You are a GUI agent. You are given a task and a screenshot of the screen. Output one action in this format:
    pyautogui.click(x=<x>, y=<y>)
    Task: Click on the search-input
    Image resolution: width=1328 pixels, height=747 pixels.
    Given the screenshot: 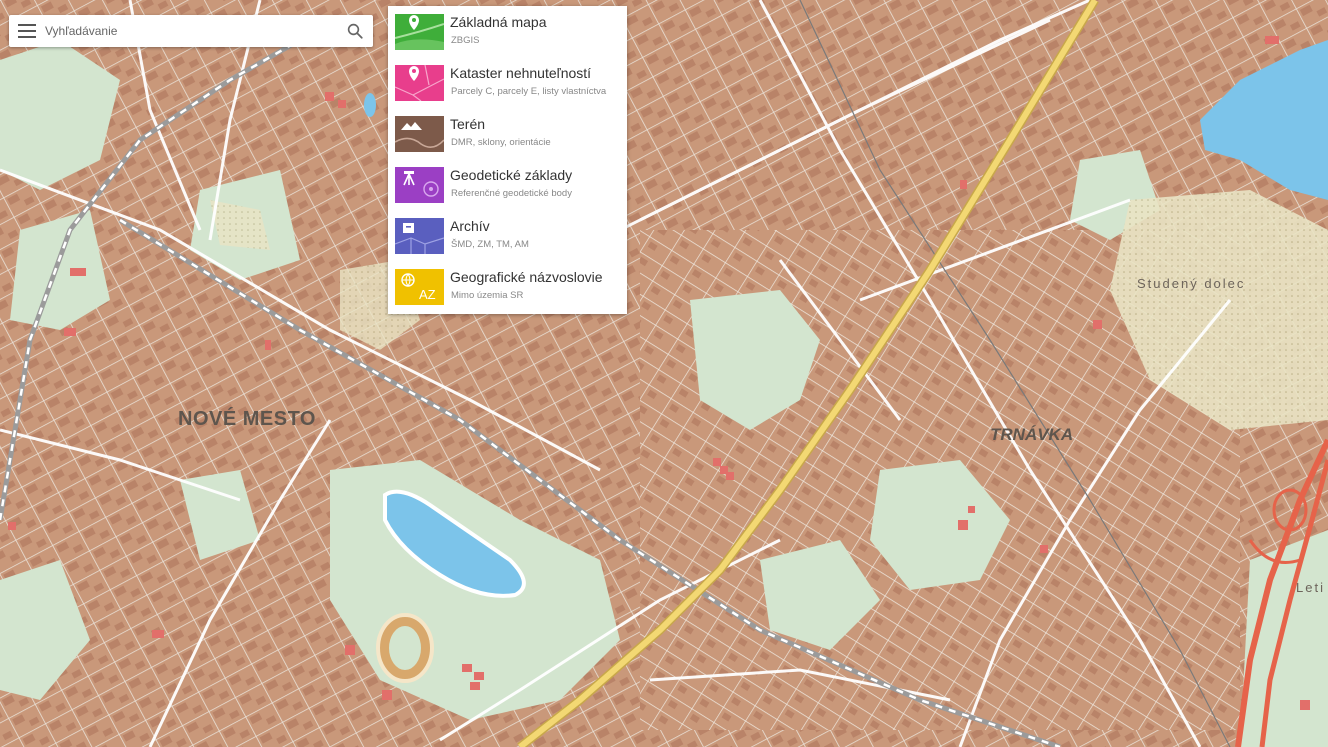 What is the action you would take?
    pyautogui.click(x=187, y=31)
    